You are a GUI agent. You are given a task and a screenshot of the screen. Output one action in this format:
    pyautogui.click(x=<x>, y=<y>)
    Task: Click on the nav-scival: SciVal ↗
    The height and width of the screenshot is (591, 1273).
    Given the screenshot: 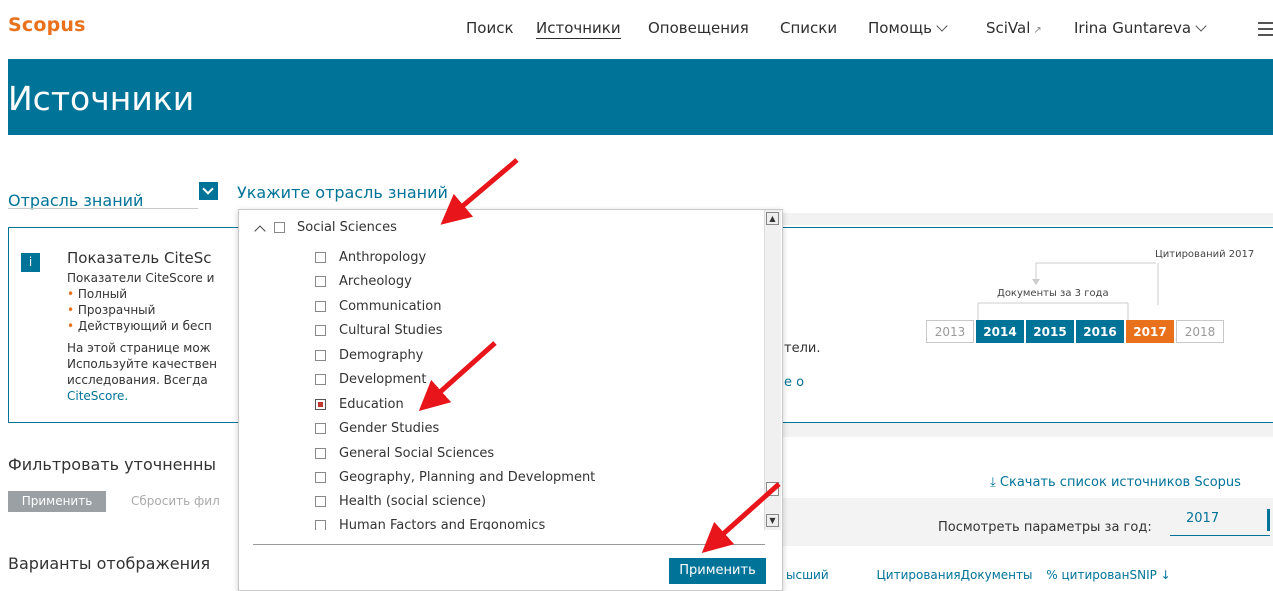 What is the action you would take?
    pyautogui.click(x=1014, y=28)
    